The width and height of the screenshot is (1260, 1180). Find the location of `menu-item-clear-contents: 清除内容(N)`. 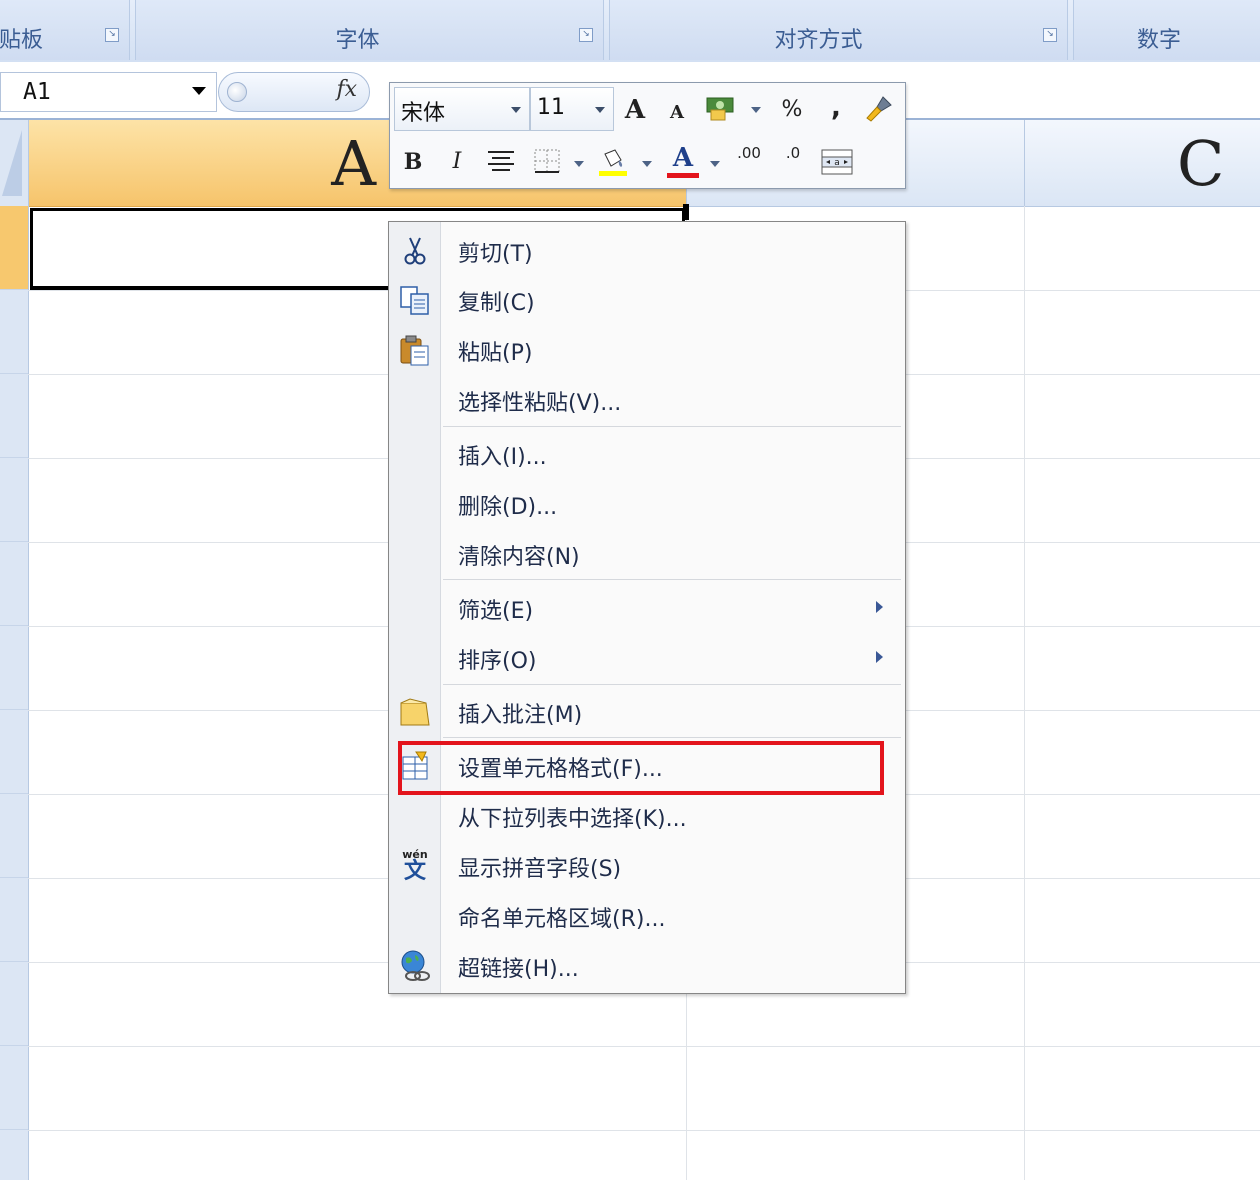

menu-item-clear-contents: 清除内容(N) is located at coordinates (646, 554).